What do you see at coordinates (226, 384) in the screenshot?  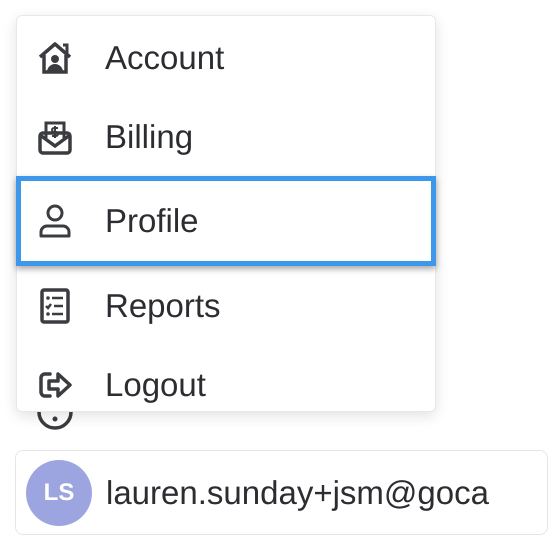 I see `menu-item: Logout` at bounding box center [226, 384].